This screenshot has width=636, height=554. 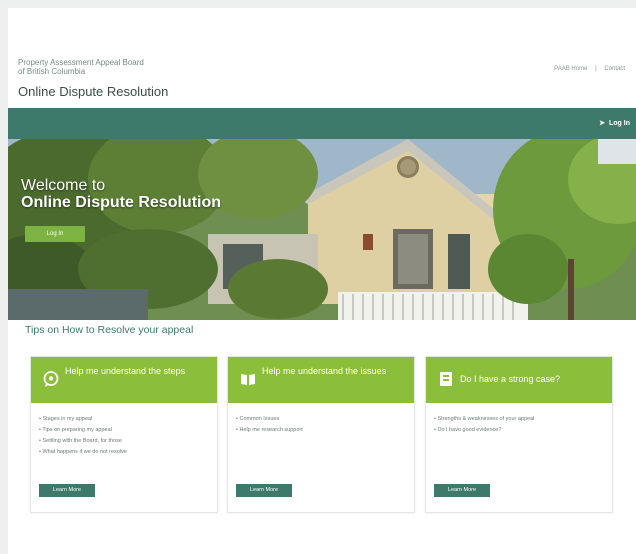 I want to click on list-item: Help me research support, so click(x=269, y=430).